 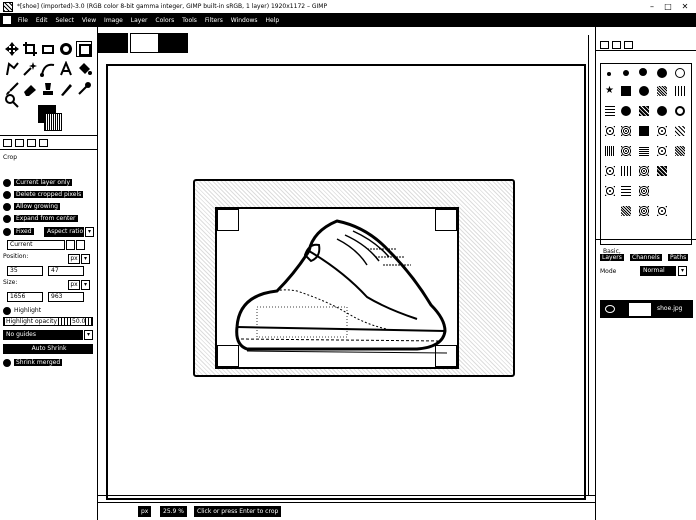 What do you see at coordinates (48, 89) in the screenshot?
I see `clone-tool-icon` at bounding box center [48, 89].